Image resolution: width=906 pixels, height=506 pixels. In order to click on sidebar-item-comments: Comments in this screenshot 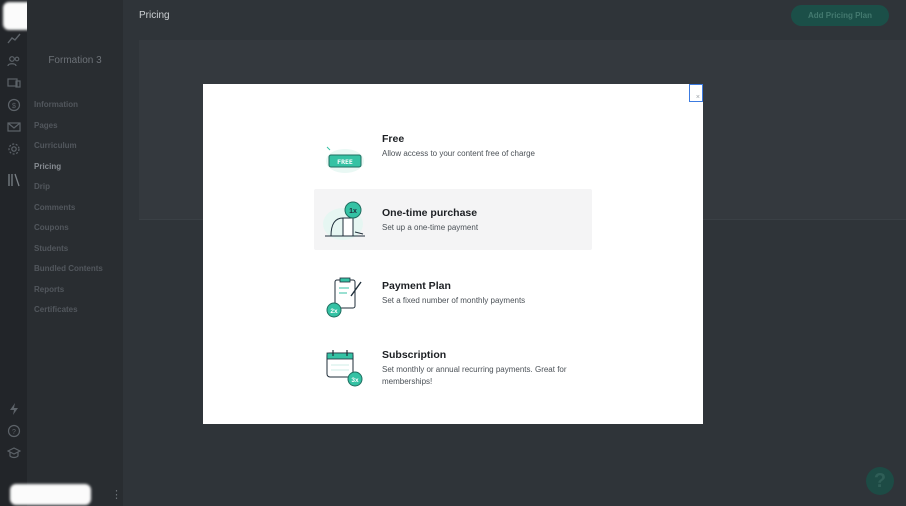, I will do `click(68, 213)`.